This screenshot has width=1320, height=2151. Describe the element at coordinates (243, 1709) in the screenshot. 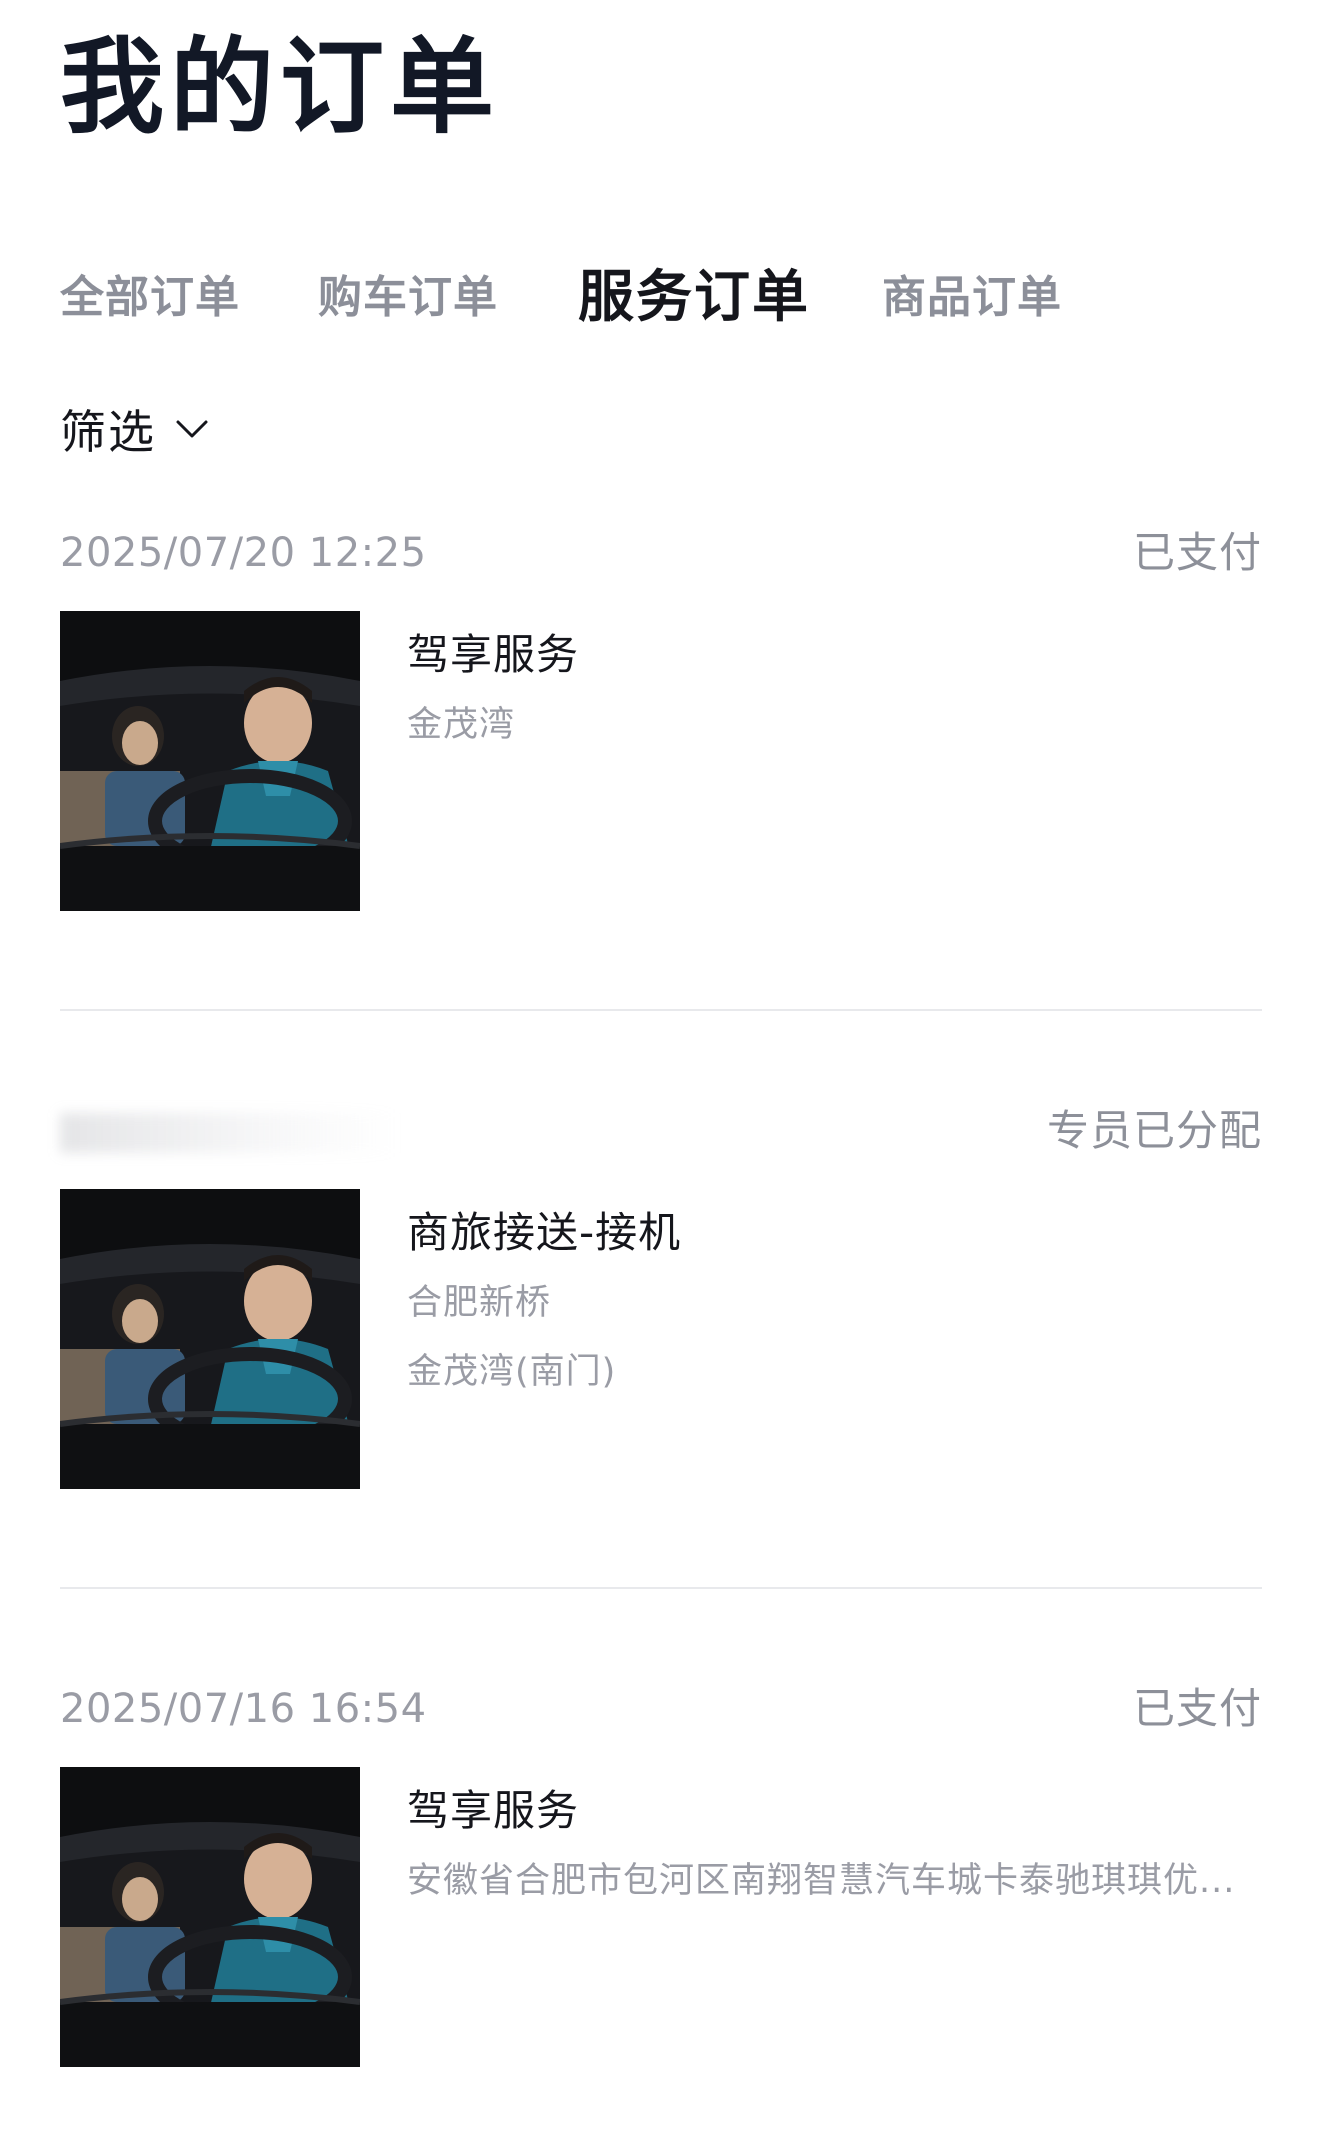

I see `order-time: 2025/07/16 16:54` at that location.